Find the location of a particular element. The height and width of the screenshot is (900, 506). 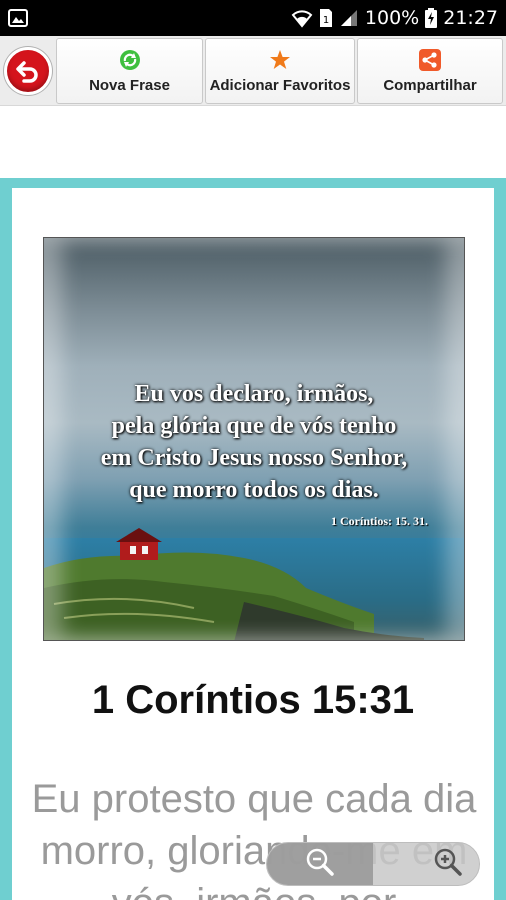

battery-charging-icon is located at coordinates (431, 18).